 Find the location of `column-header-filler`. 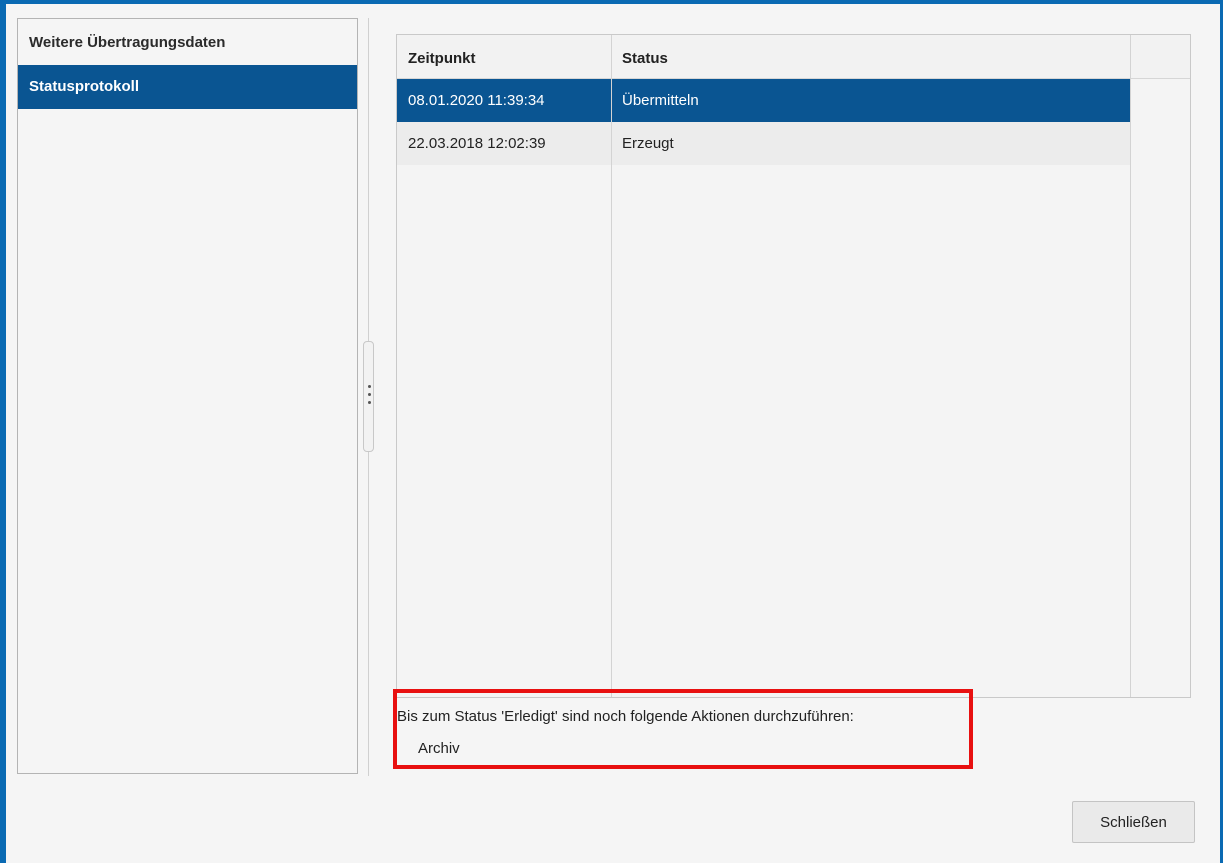

column-header-filler is located at coordinates (1160, 56).